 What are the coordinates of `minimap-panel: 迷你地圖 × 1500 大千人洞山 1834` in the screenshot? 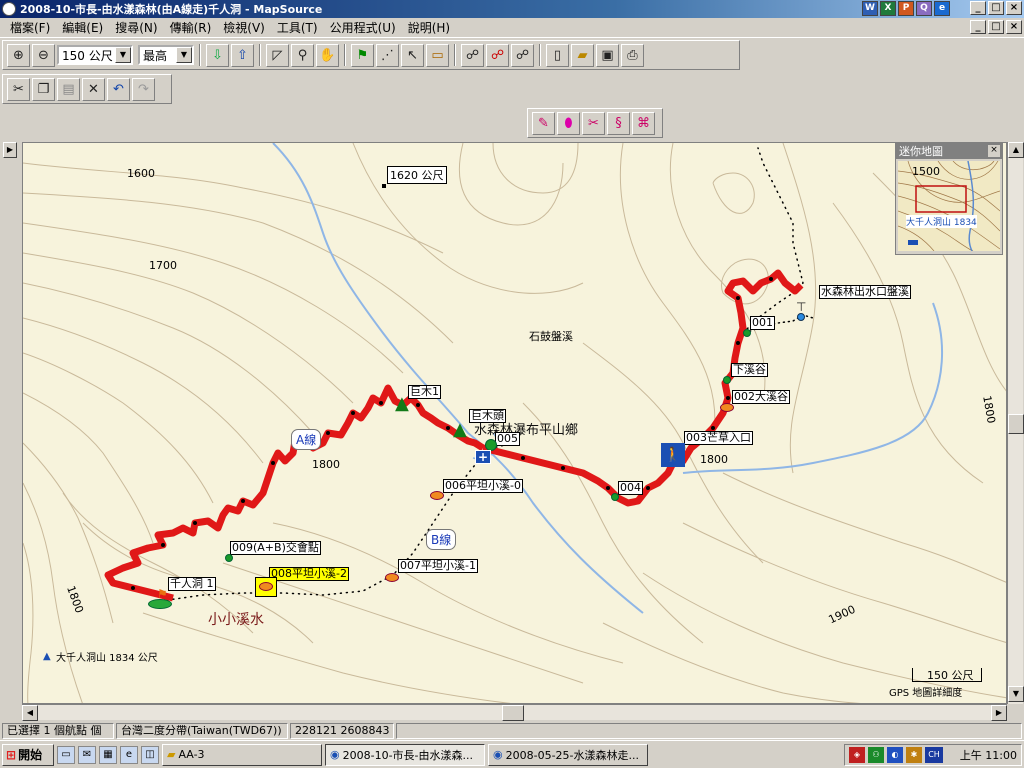 It's located at (949, 199).